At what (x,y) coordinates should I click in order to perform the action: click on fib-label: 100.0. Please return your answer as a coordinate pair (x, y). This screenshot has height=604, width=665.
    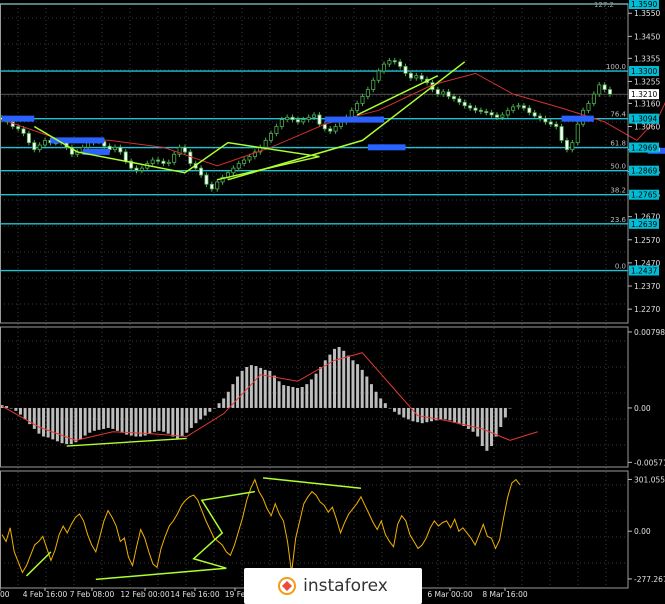
    Looking at the image, I should click on (616, 67).